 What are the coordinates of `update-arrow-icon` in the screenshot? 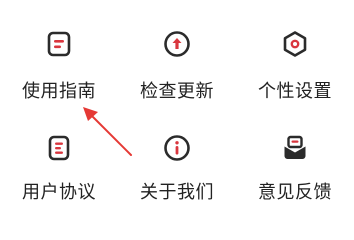 It's located at (177, 44).